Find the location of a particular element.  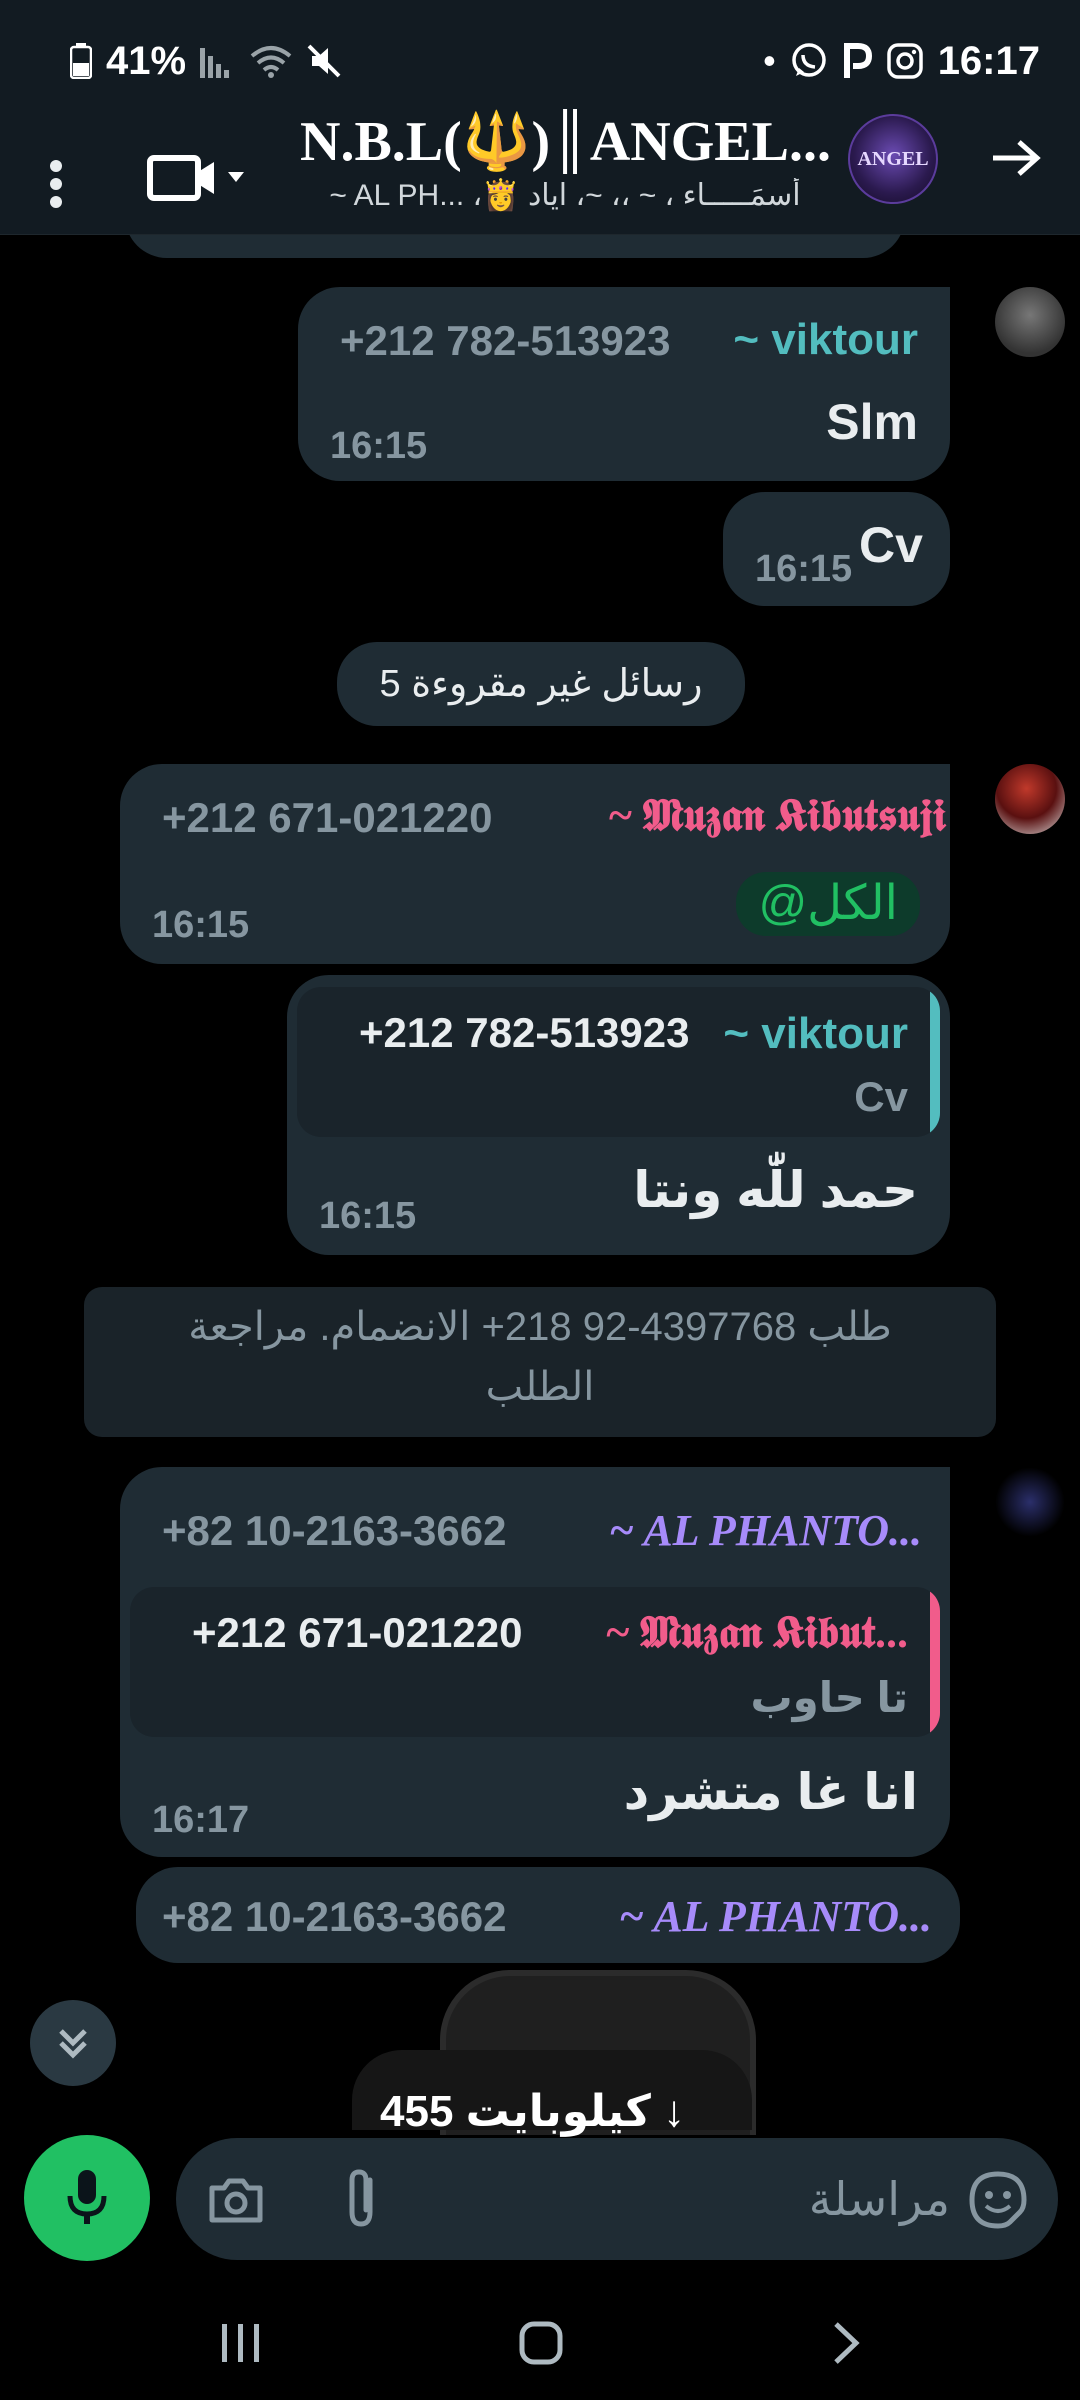

sender-name: ~ 𝕸𝖚𝖟𝖆𝖓 𝕶𝖎𝖇𝖚𝖙𝖘𝖚𝖏𝖎 is located at coordinates (777, 815).